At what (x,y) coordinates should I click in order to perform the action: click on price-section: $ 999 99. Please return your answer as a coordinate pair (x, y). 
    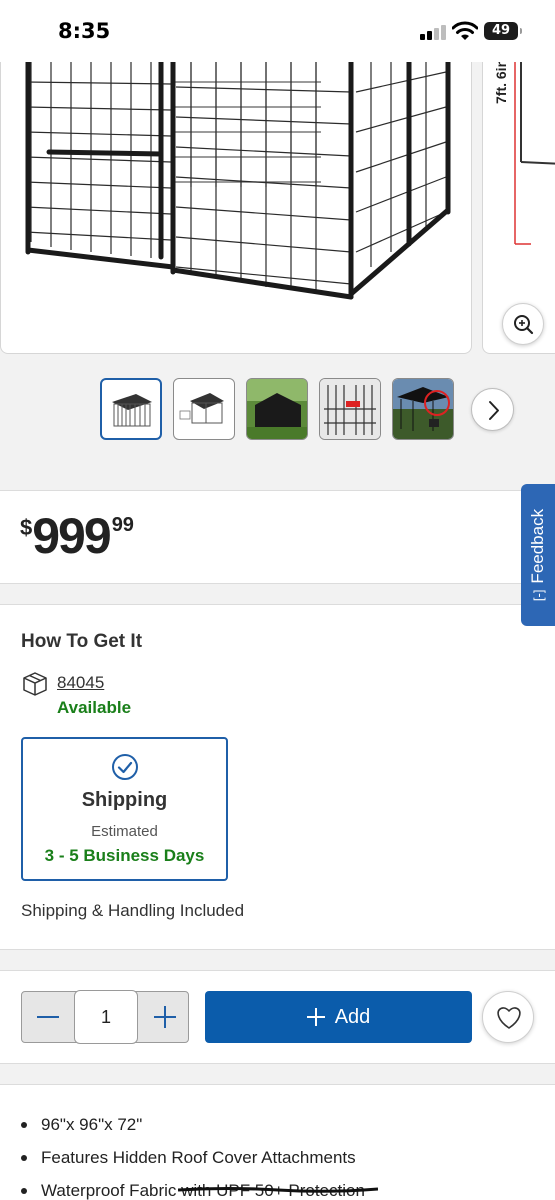
    Looking at the image, I should click on (277, 537).